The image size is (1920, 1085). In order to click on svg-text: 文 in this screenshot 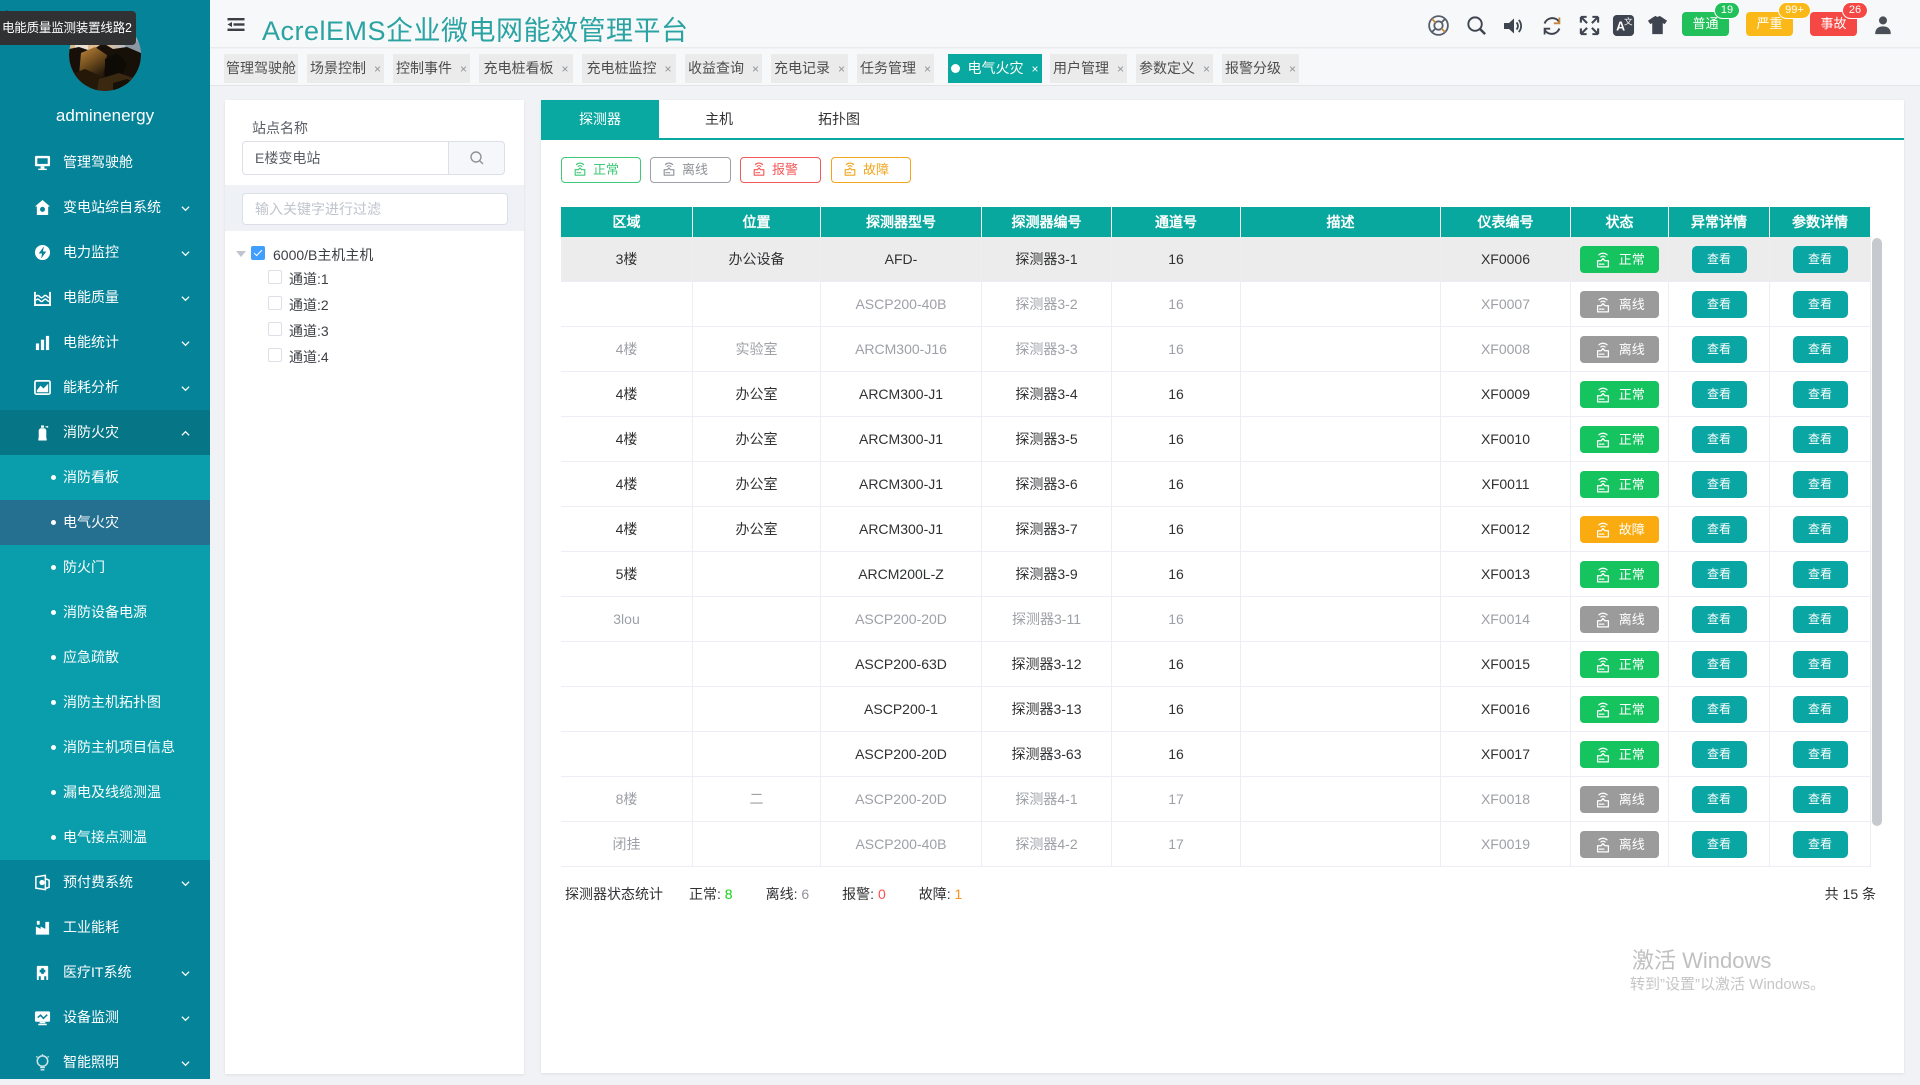, I will do `click(1628, 21)`.